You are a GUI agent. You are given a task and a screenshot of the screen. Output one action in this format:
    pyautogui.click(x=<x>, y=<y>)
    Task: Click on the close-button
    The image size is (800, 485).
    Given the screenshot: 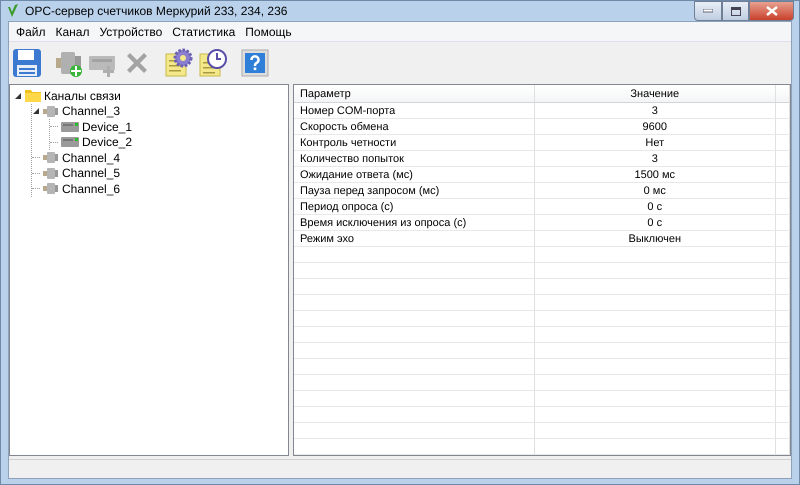 What is the action you would take?
    pyautogui.click(x=771, y=11)
    